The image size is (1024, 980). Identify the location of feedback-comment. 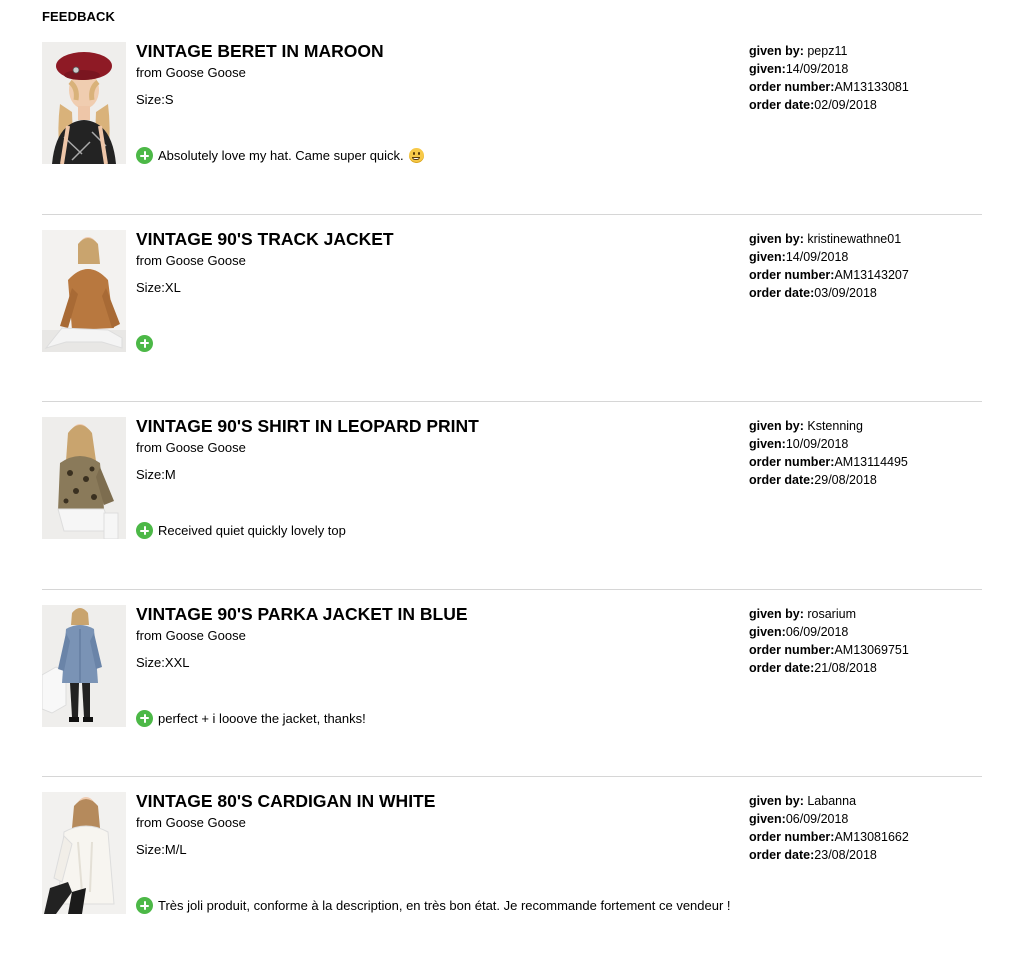
(147, 343).